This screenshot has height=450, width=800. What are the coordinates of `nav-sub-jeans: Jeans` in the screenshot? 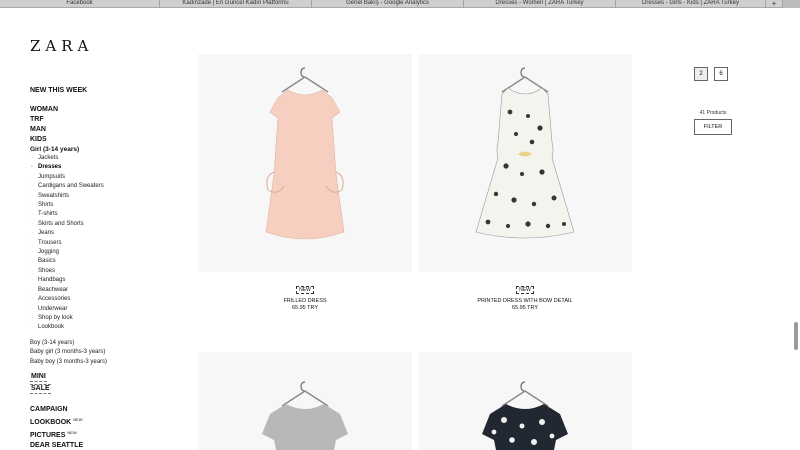 It's located at (105, 234).